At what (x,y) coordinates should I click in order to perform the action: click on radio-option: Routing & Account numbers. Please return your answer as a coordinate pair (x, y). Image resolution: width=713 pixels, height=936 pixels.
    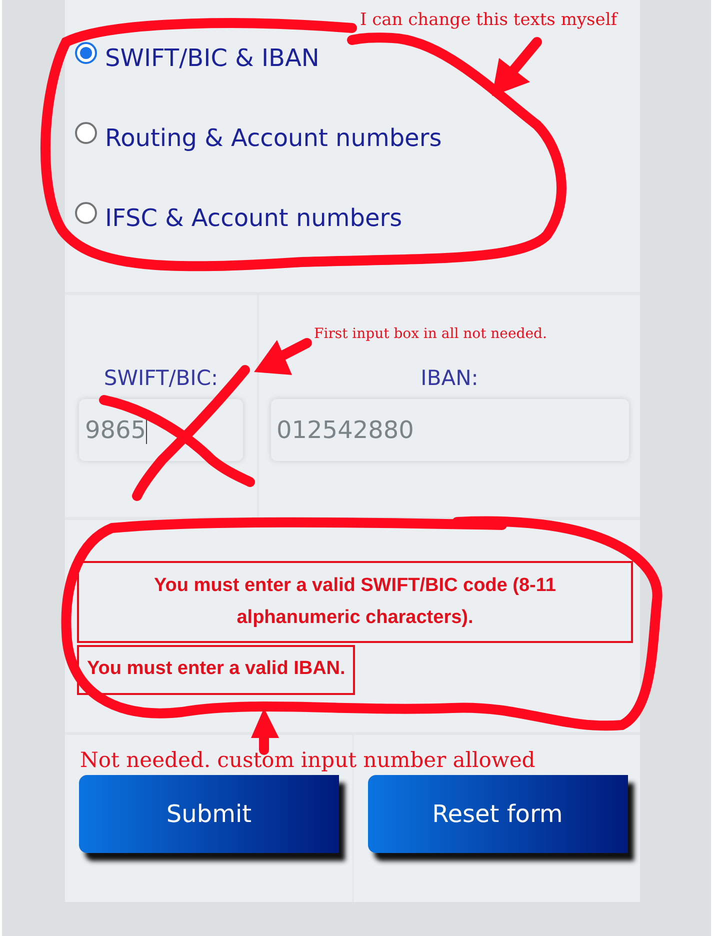
    Looking at the image, I should click on (357, 138).